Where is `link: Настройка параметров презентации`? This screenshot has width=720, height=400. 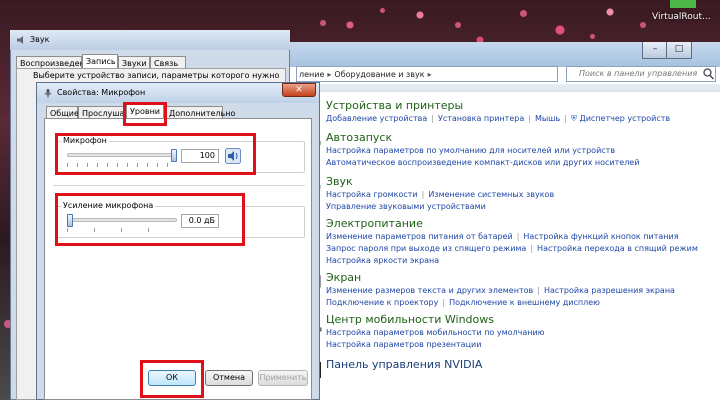
link: Настройка параметров презентации is located at coordinates (403, 344).